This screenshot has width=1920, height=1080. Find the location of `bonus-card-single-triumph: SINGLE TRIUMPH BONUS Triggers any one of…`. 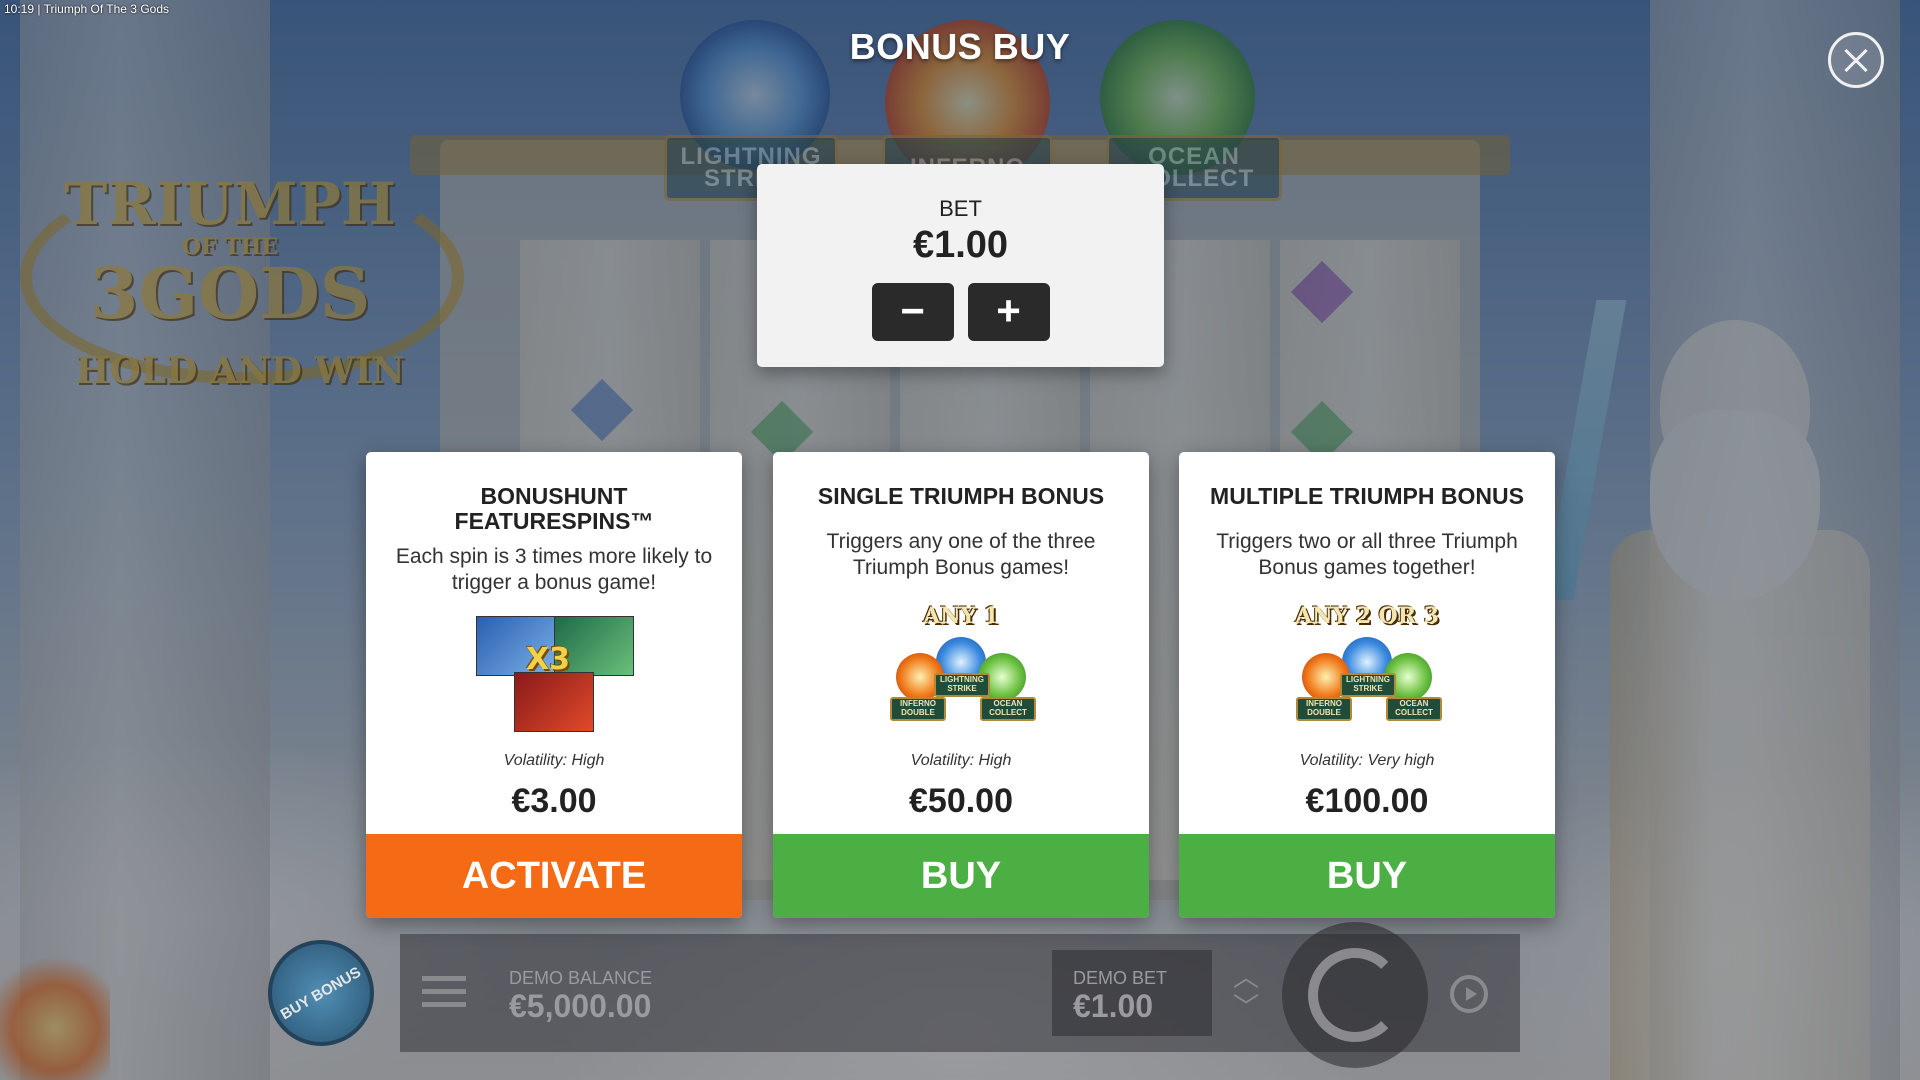

bonus-card-single-triumph: SINGLE TRIUMPH BONUS Triggers any one of… is located at coordinates (961, 685).